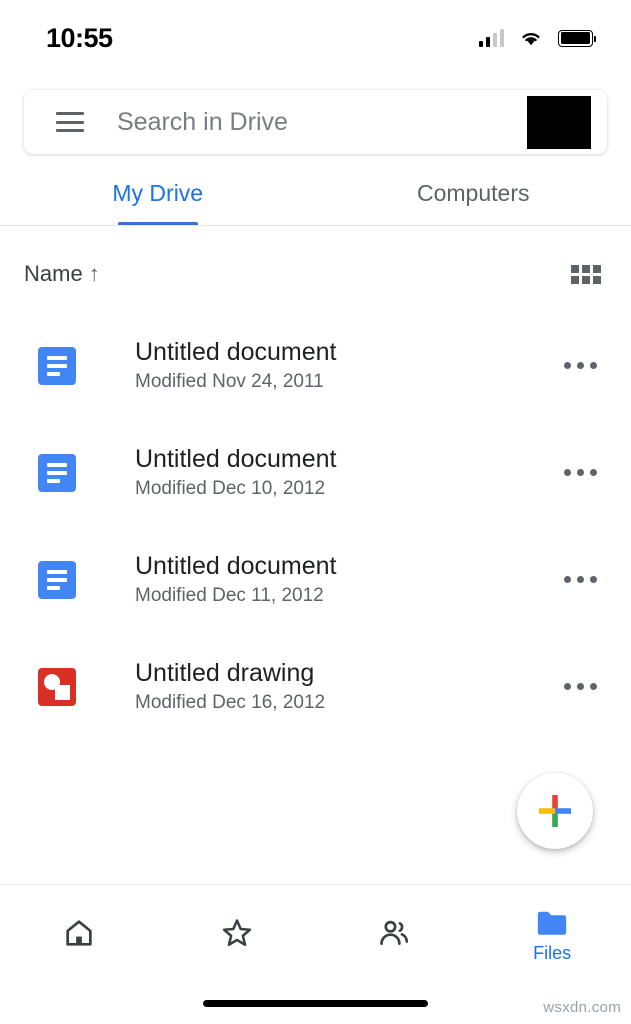 The width and height of the screenshot is (631, 1024). I want to click on status-bar-icons, so click(537, 38).